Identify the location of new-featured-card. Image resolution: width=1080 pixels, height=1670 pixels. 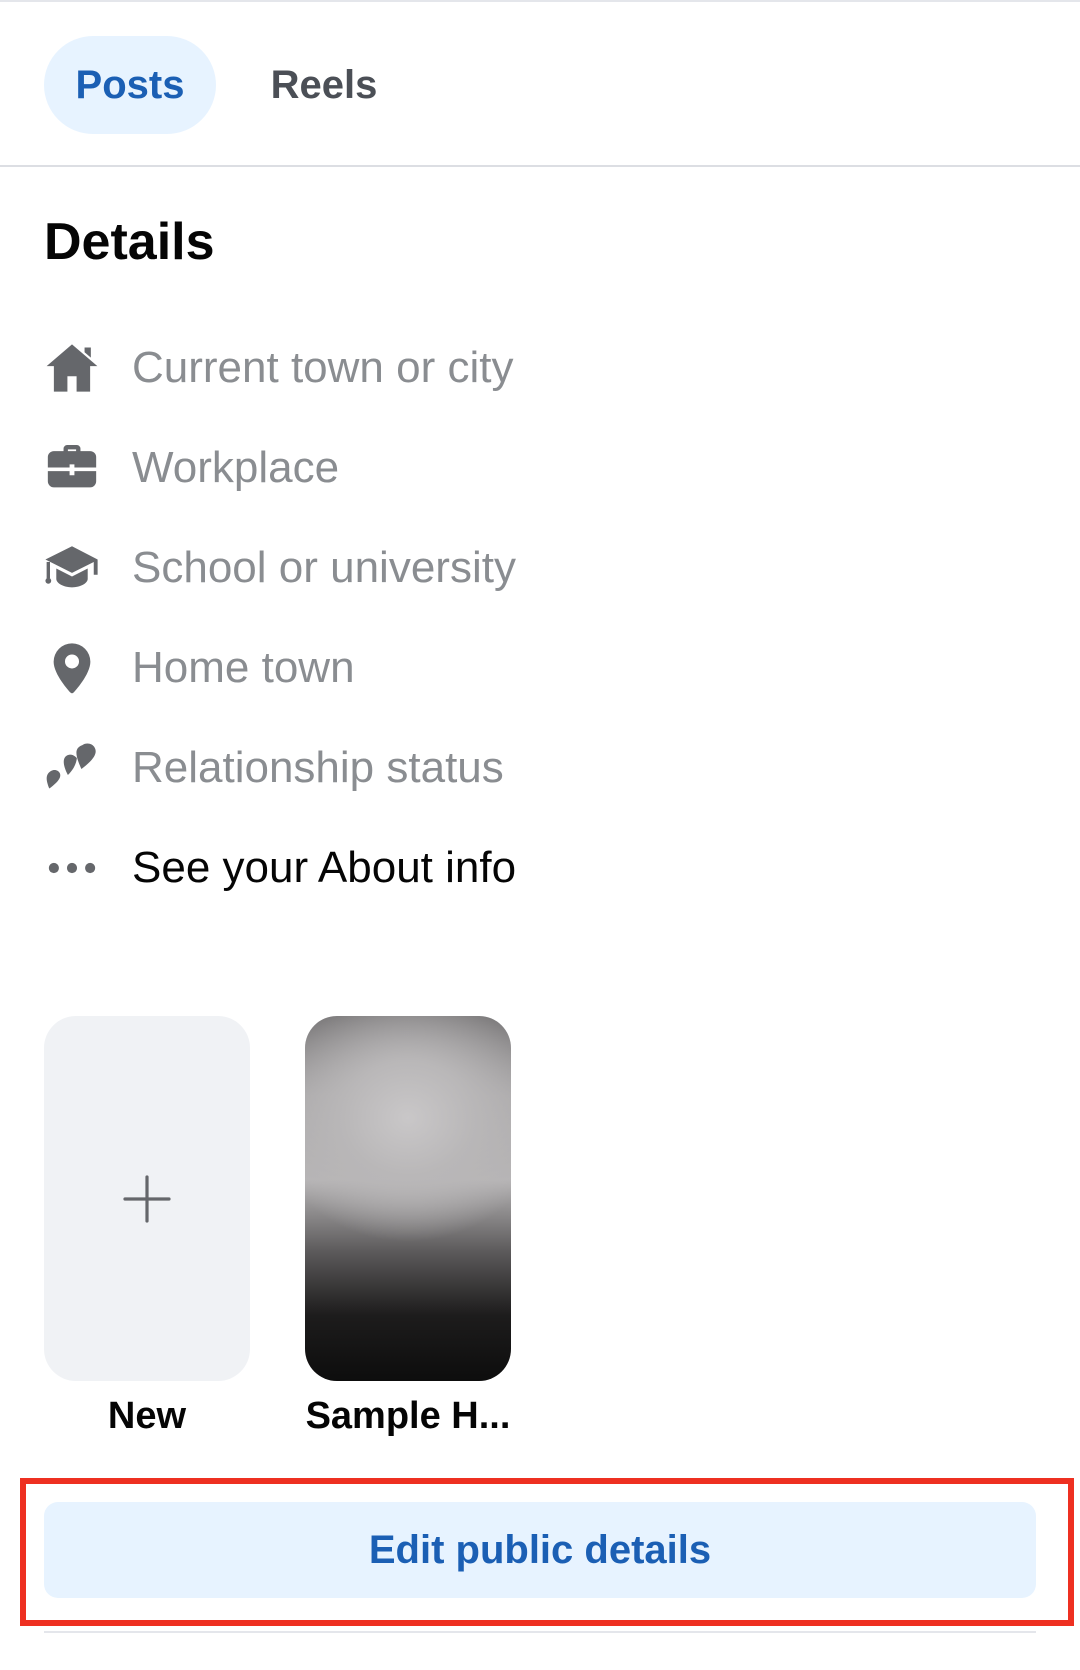
(147, 1198).